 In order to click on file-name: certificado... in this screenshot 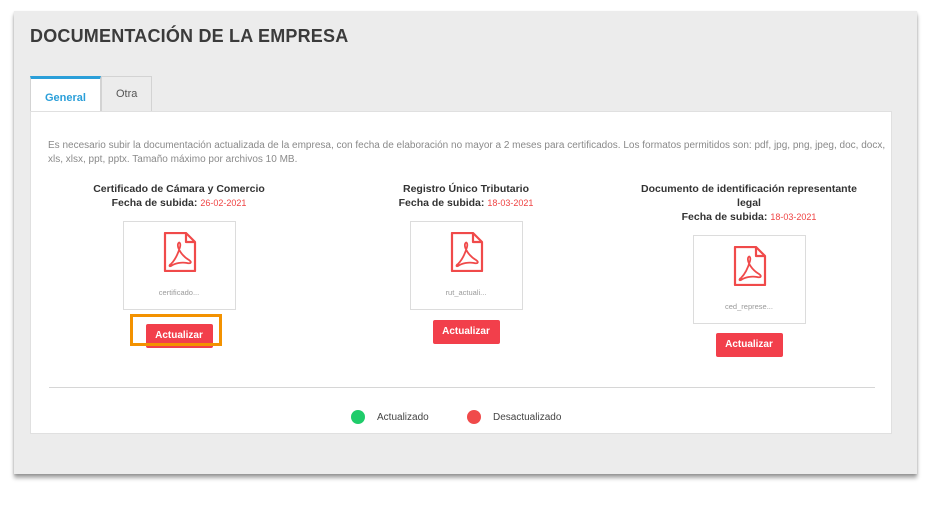, I will do `click(179, 292)`.